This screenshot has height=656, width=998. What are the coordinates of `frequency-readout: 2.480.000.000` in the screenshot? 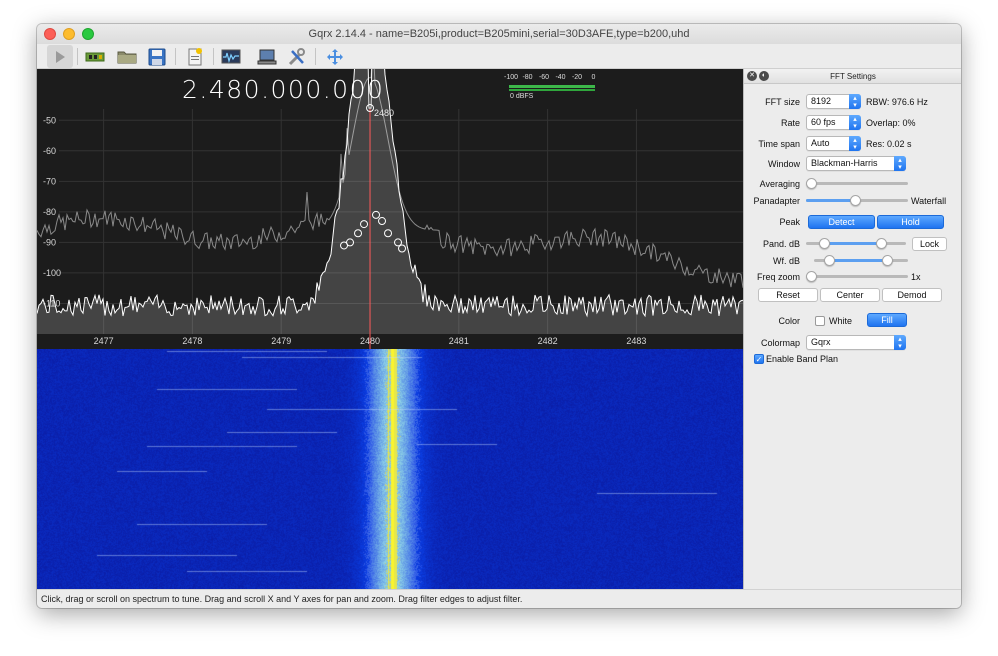 It's located at (283, 89).